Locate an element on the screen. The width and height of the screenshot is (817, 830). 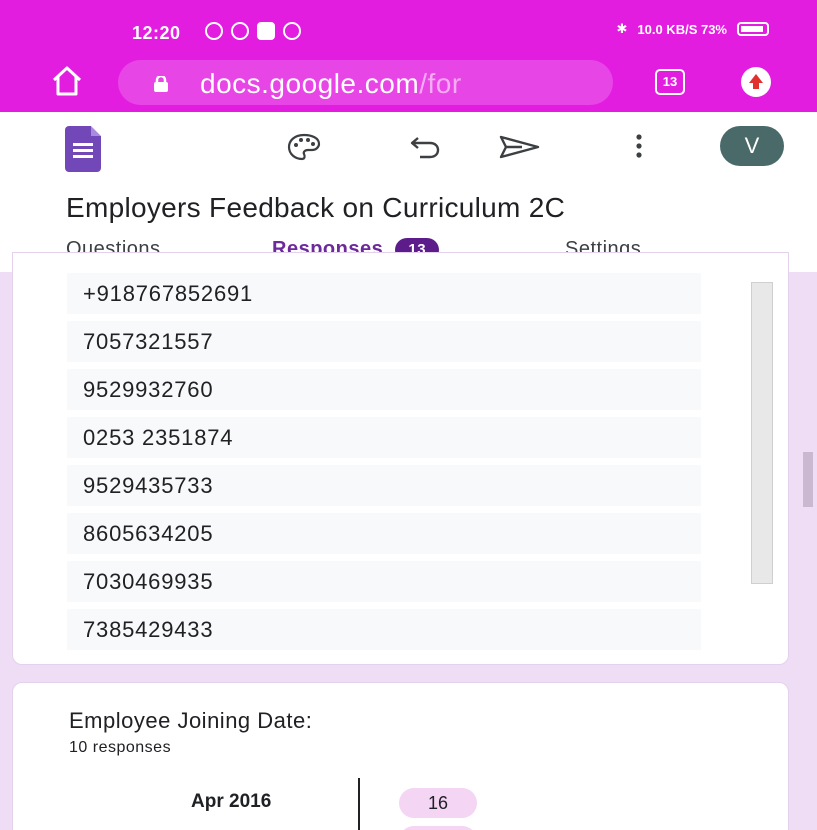
date-divider is located at coordinates (359, 804).